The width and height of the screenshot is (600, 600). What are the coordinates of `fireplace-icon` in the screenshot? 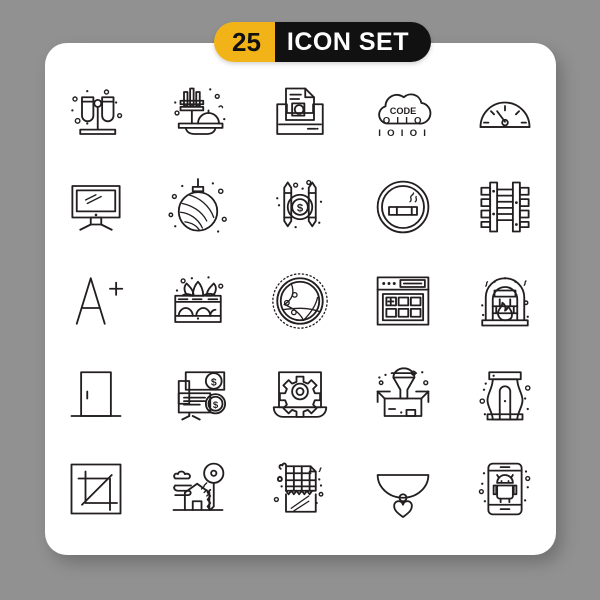 It's located at (505, 302).